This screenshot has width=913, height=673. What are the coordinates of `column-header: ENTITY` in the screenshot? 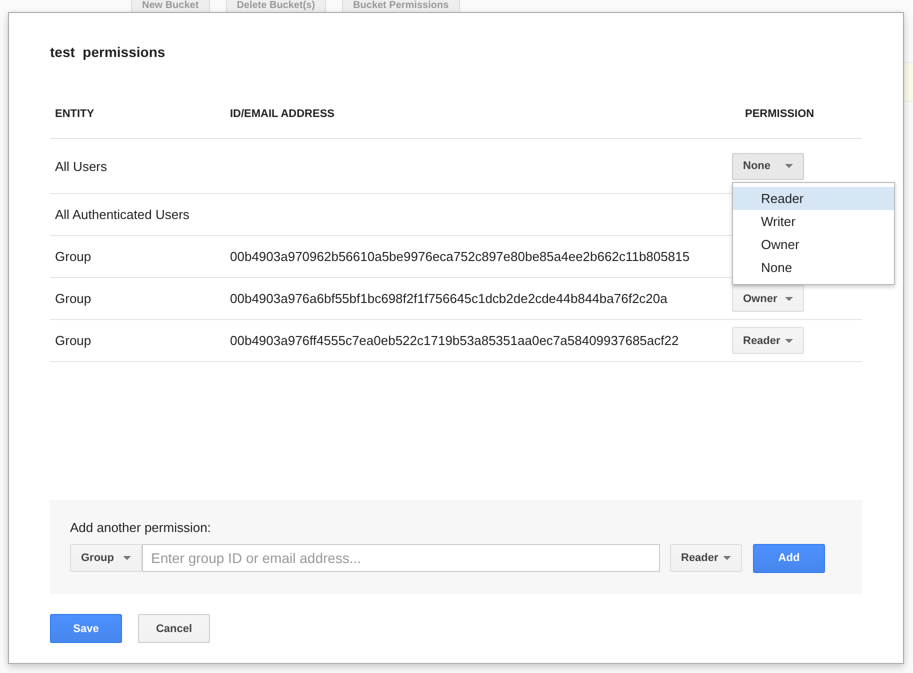 It's located at (75, 114).